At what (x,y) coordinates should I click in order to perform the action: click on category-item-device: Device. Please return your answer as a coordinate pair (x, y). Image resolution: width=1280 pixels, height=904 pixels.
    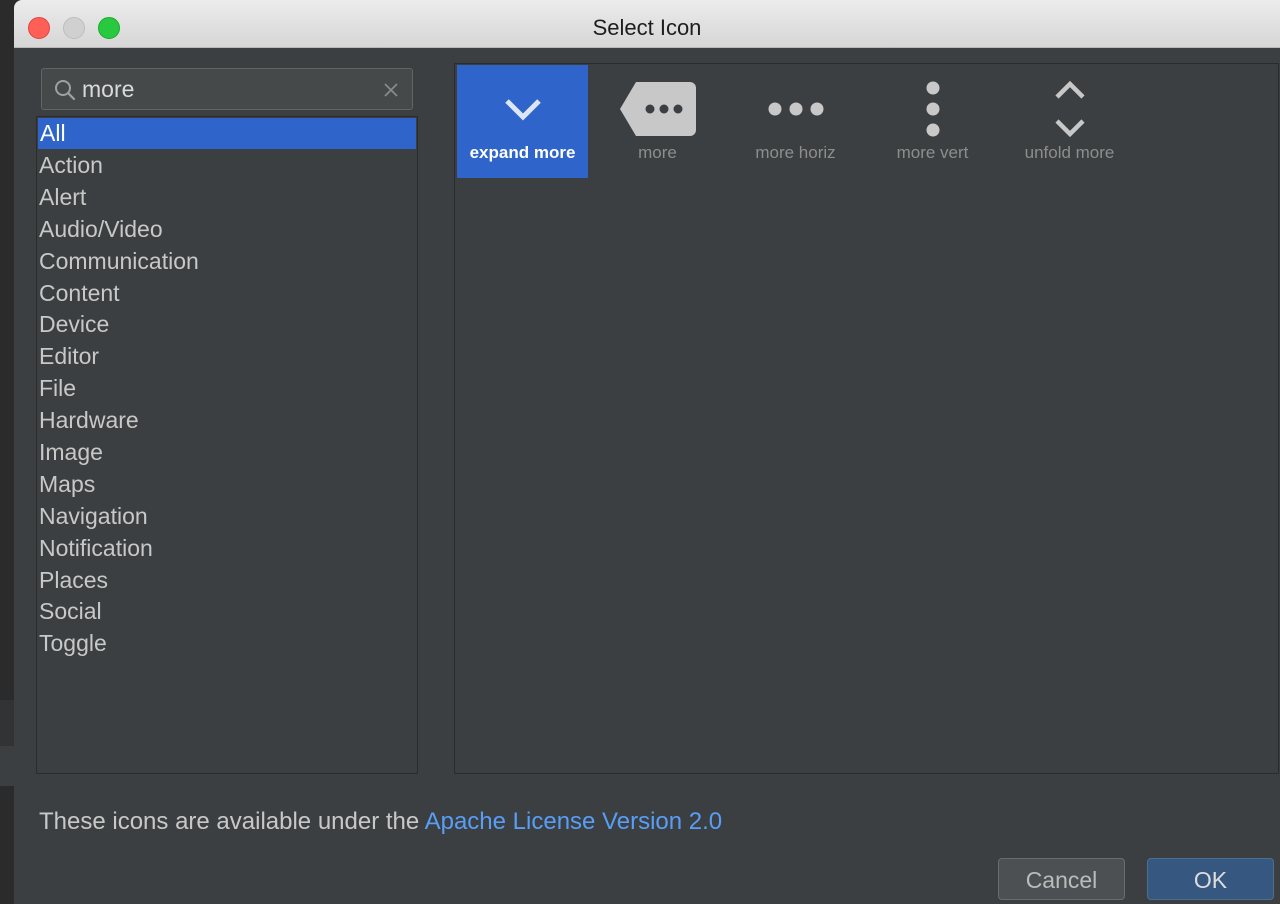
    Looking at the image, I should click on (227, 324).